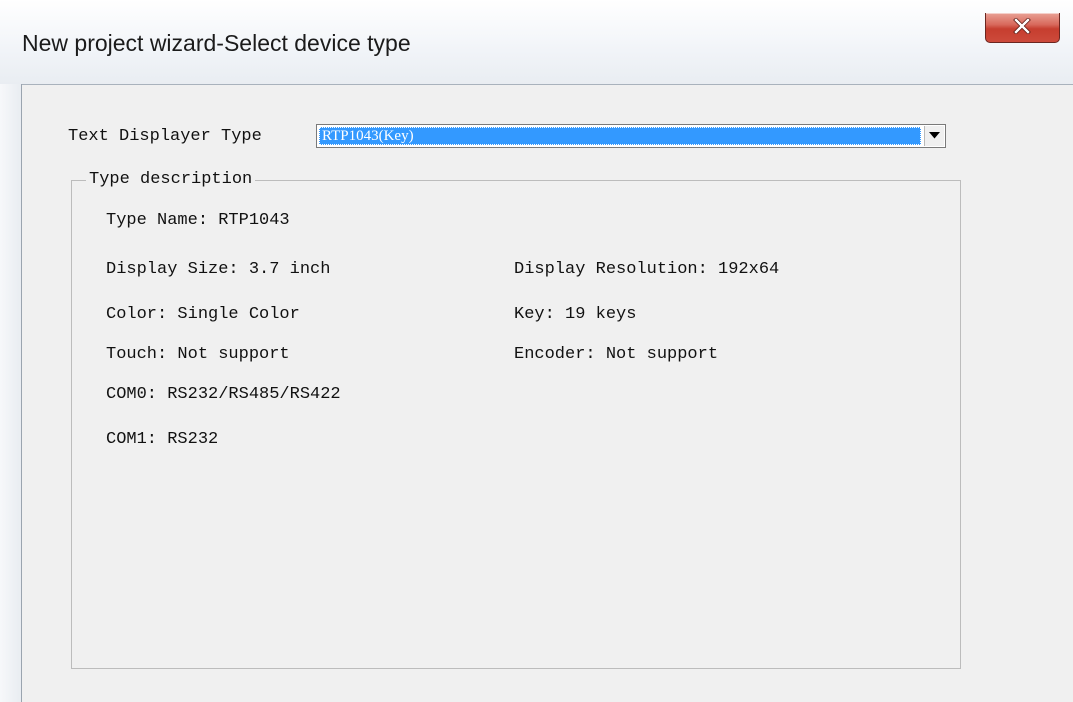 The height and width of the screenshot is (702, 1073). I want to click on type-name-text: Type Name: RTP1043, so click(198, 220).